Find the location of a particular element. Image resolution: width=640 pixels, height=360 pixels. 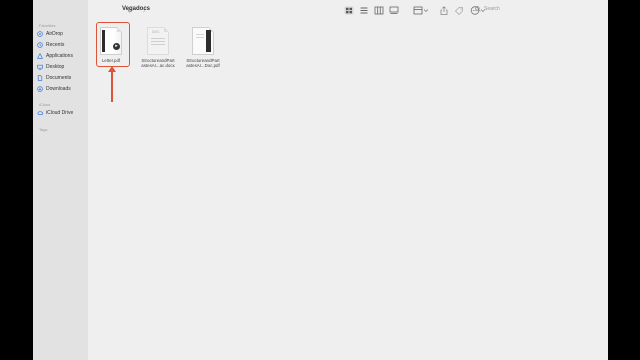

downloads-icon is located at coordinates (40, 88).